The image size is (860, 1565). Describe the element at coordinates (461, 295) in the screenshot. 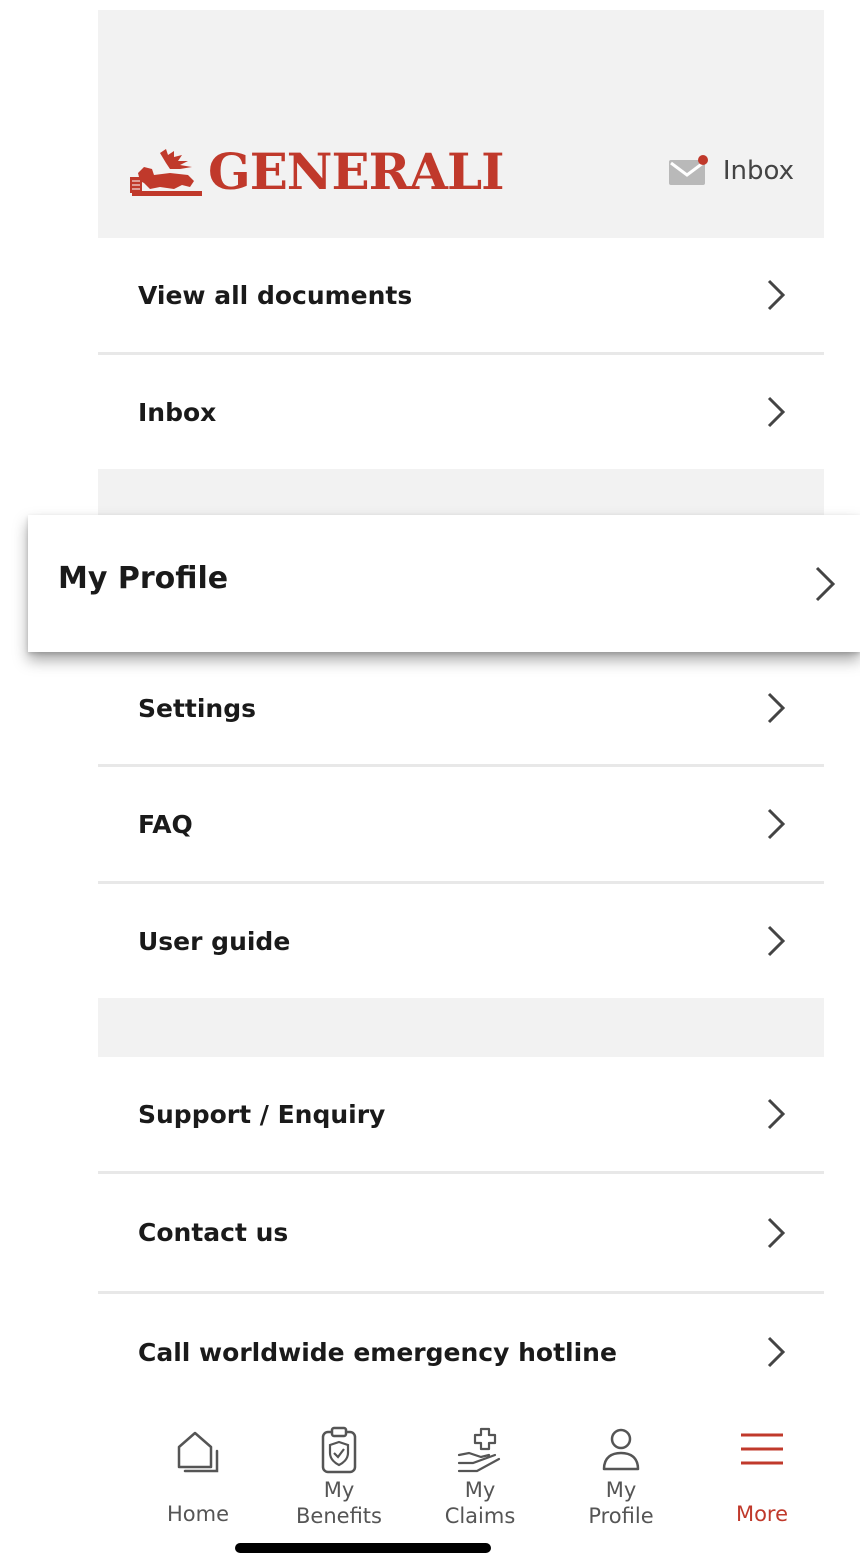

I see `menu-item-view-all-documents: View all documents` at that location.